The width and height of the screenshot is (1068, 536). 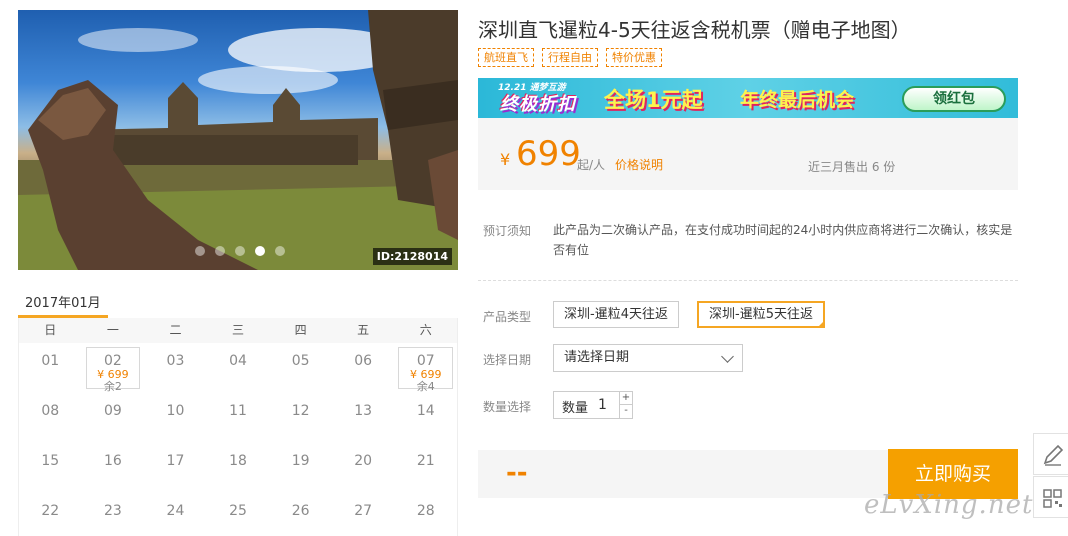 What do you see at coordinates (425, 511) in the screenshot?
I see `day-number: 28` at bounding box center [425, 511].